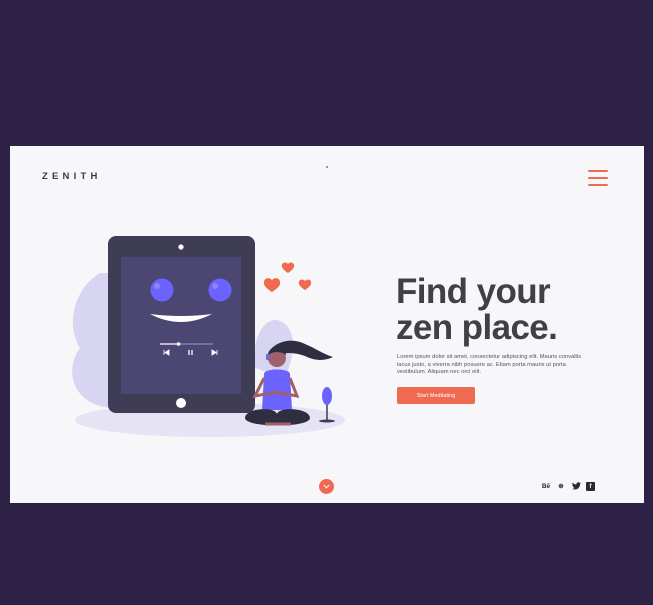 This screenshot has width=653, height=605. What do you see at coordinates (473, 291) in the screenshot?
I see `headline-line-1: Find your` at bounding box center [473, 291].